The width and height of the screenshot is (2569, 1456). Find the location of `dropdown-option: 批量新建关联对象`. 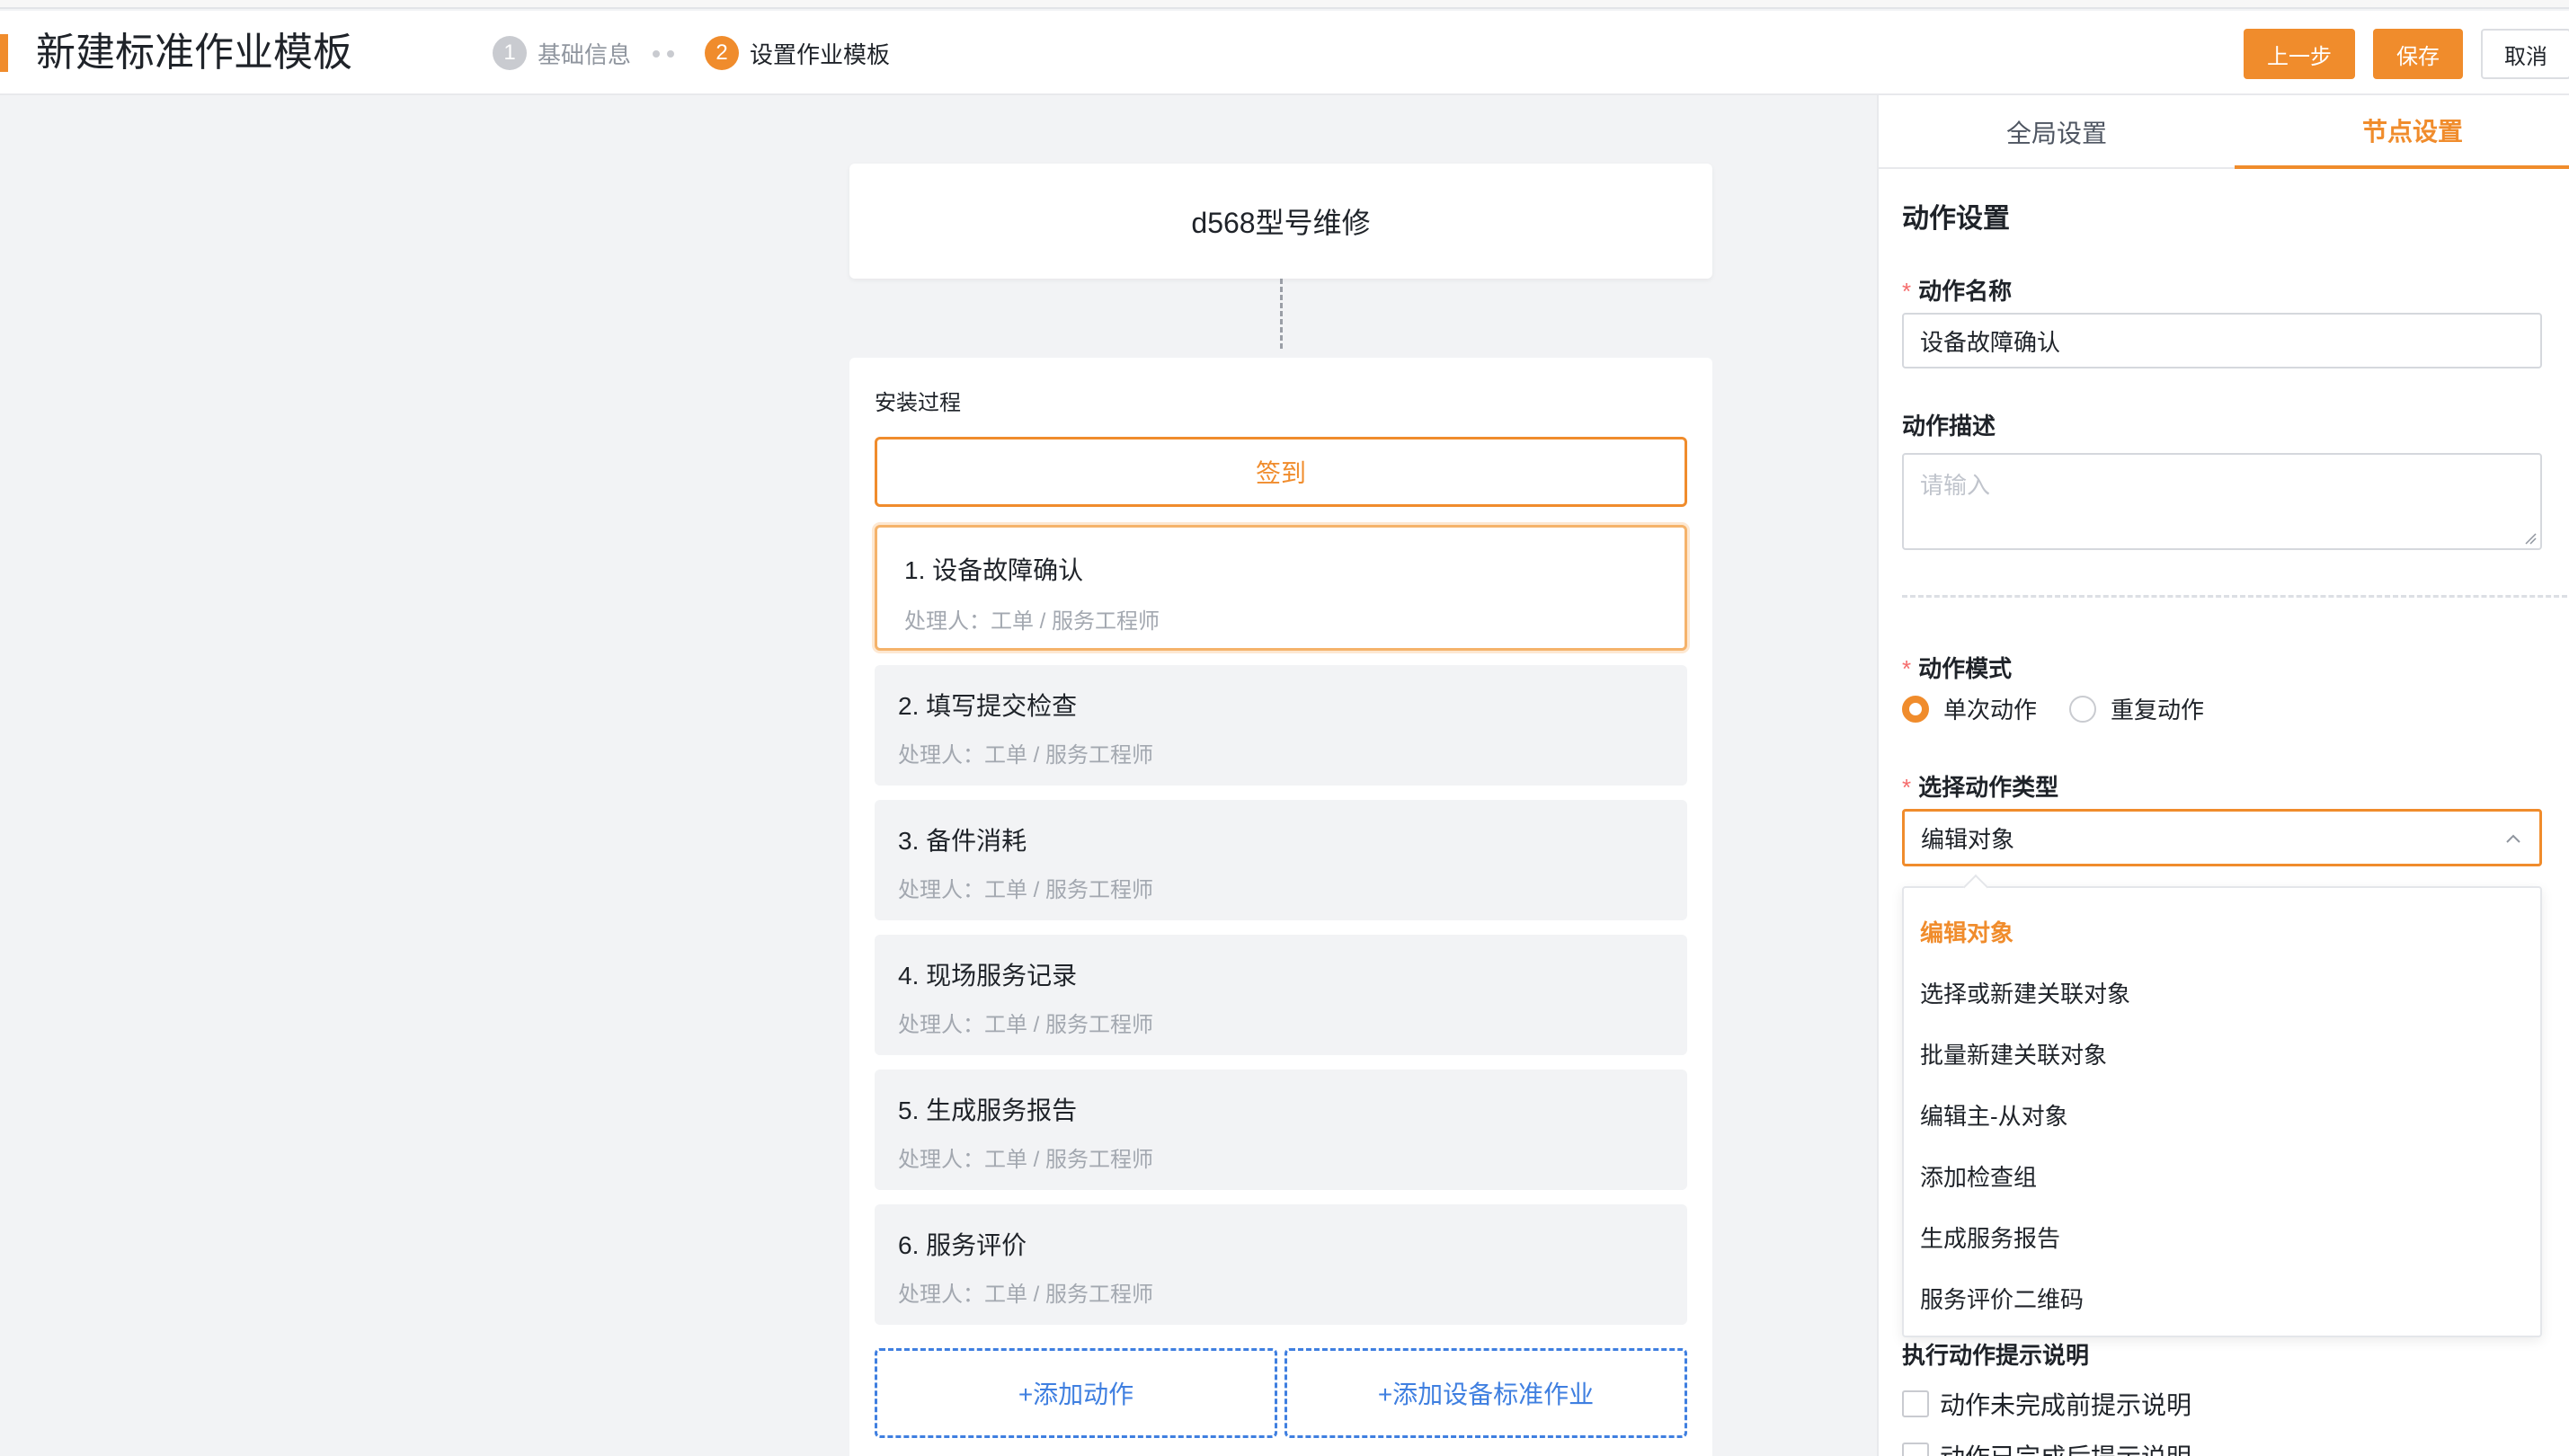

dropdown-option: 批量新建关联对象 is located at coordinates (2013, 1054).